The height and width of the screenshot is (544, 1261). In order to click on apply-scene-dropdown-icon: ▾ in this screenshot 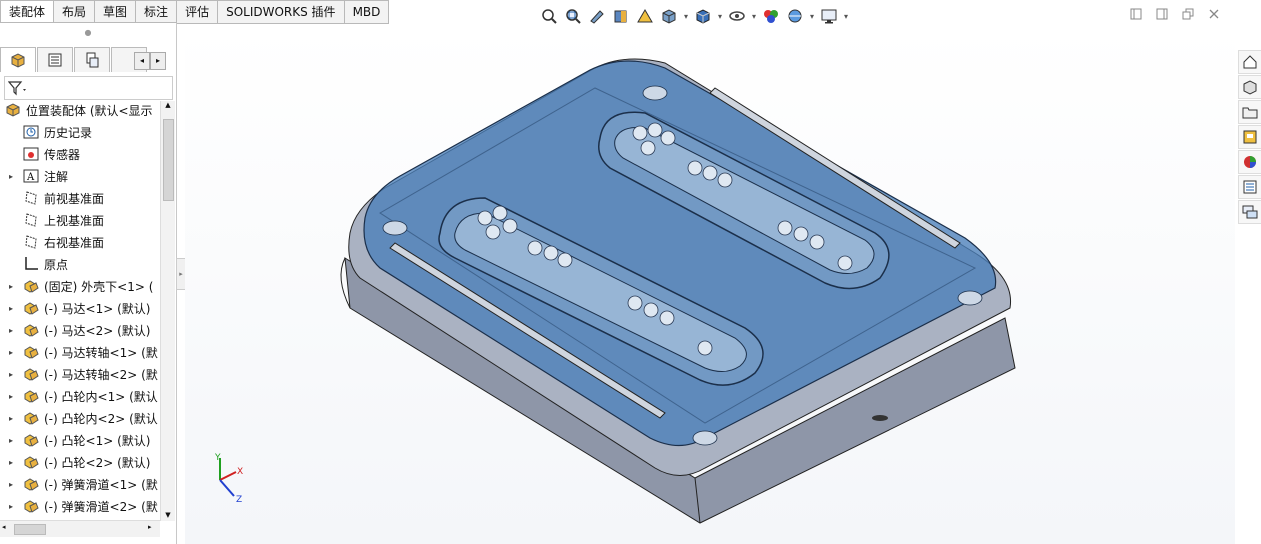, I will do `click(812, 16)`.